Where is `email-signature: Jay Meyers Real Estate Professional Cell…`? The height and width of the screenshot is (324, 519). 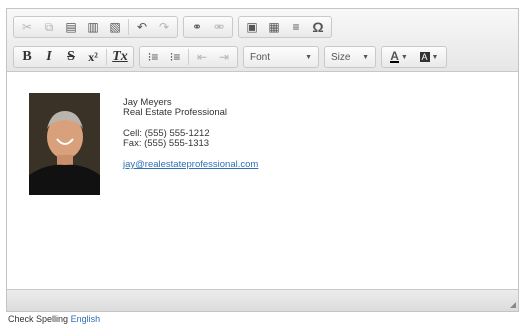
email-signature: Jay Meyers Real Estate Professional Cell… is located at coordinates (190, 134).